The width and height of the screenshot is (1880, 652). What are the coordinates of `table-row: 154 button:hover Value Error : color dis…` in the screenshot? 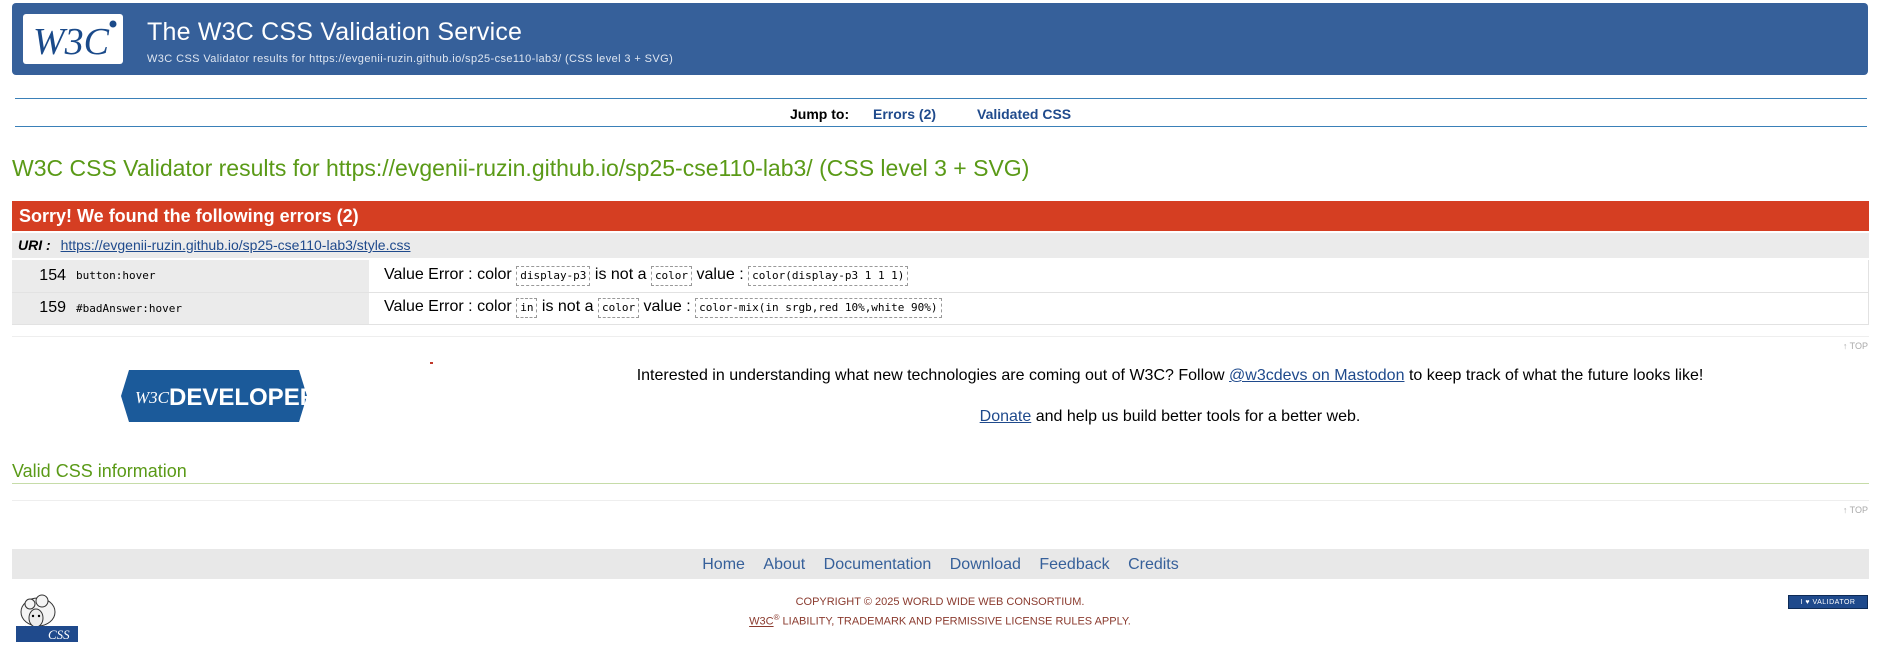 It's located at (940, 276).